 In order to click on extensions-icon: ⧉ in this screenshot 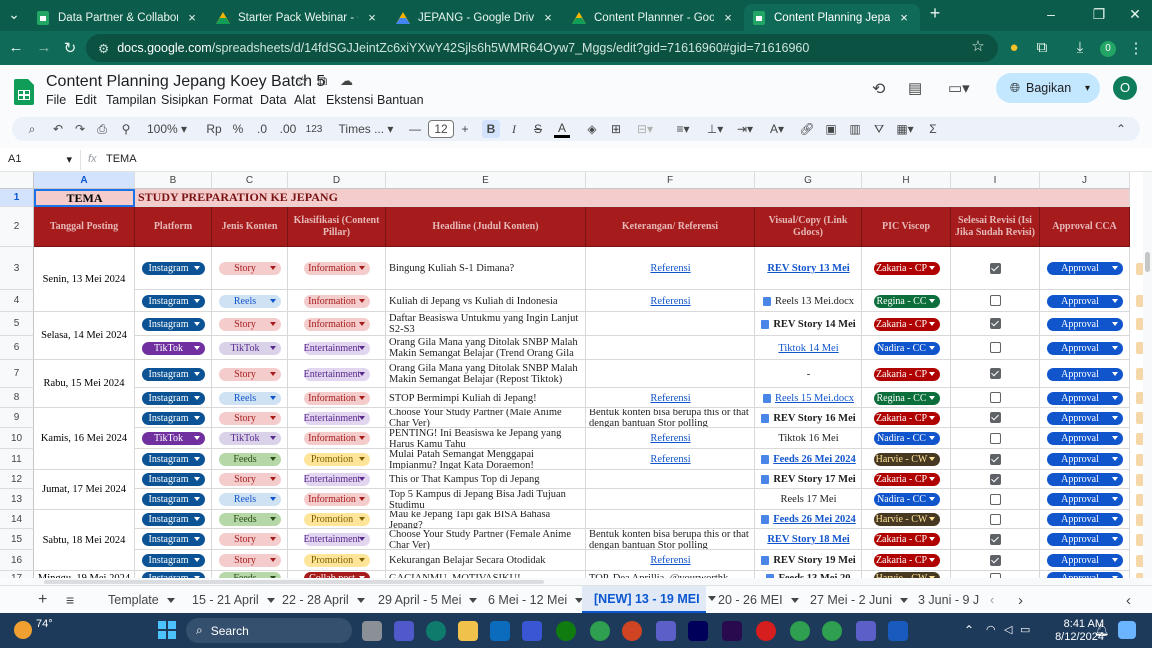, I will do `click(1042, 47)`.